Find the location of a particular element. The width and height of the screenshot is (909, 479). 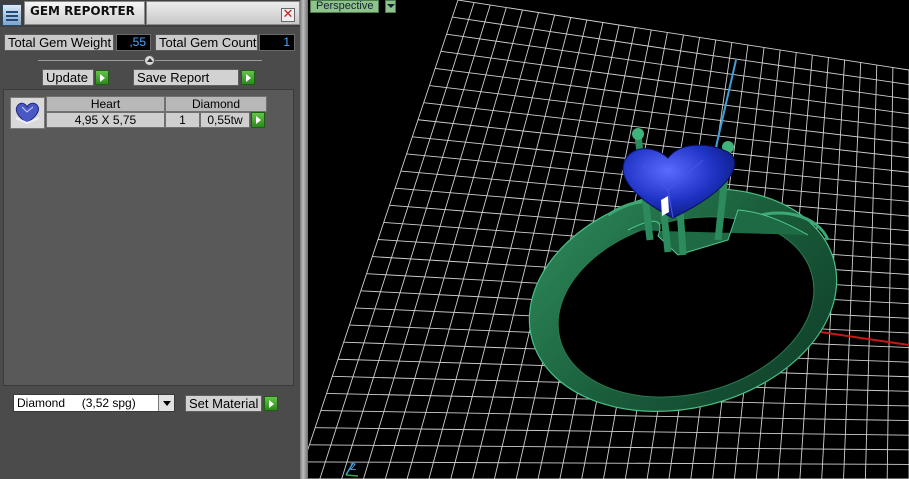

set-material-button: Set Material is located at coordinates (223, 403).